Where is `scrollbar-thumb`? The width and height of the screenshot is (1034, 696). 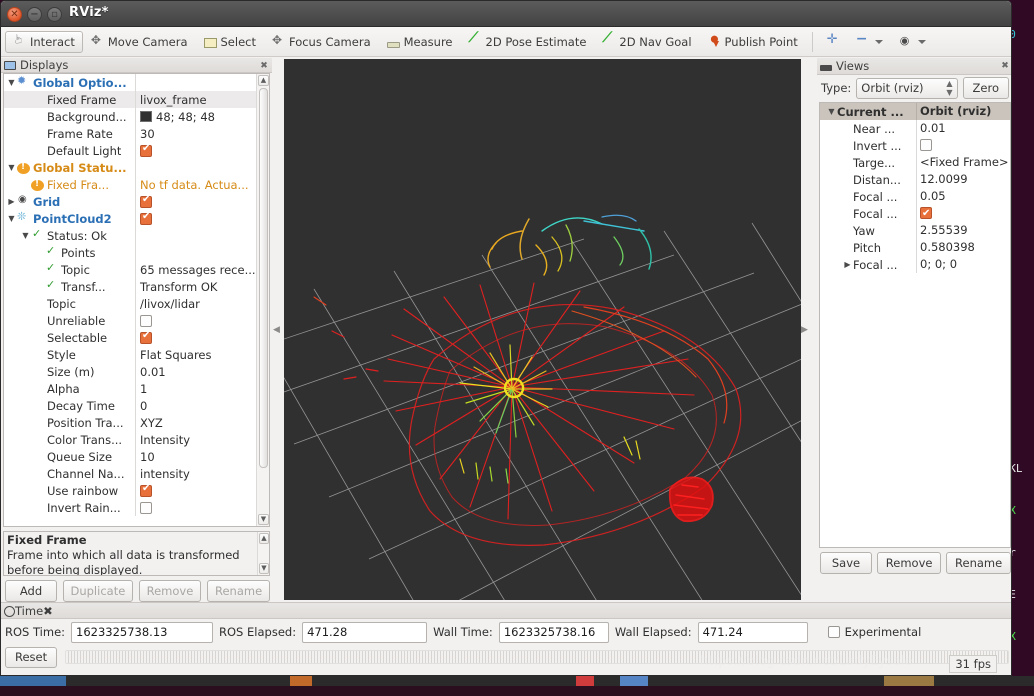 scrollbar-thumb is located at coordinates (263, 278).